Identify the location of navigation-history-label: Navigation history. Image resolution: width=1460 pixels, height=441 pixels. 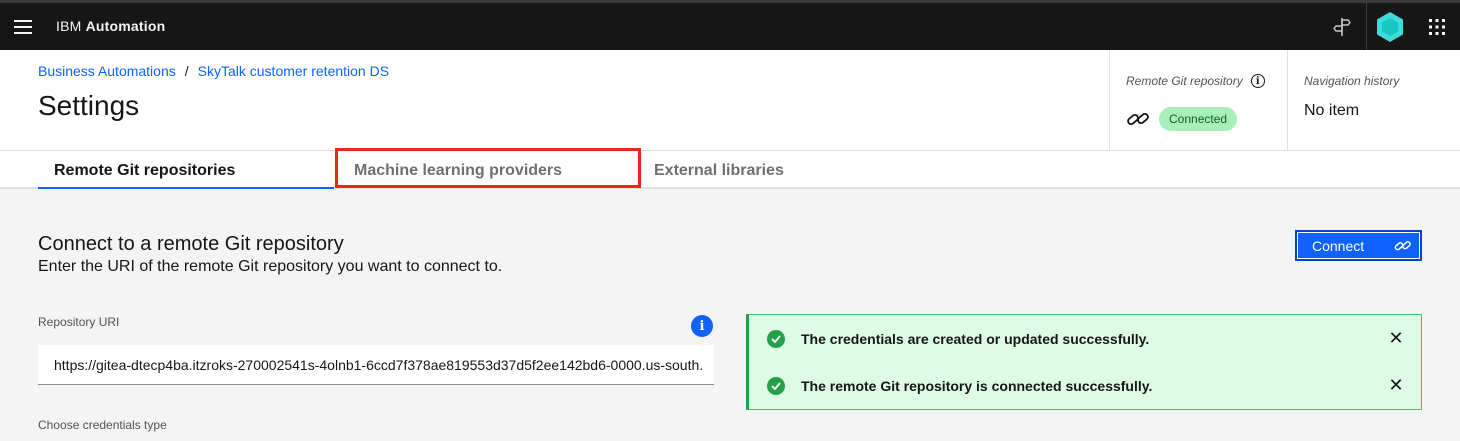
(1352, 81).